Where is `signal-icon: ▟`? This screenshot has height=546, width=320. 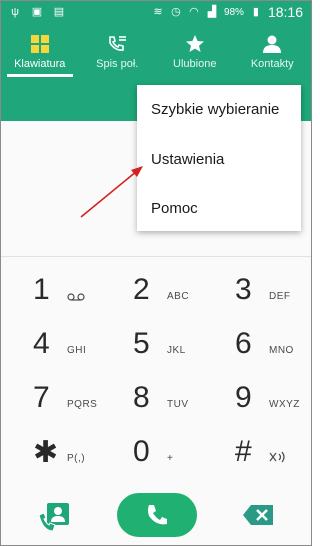
signal-icon: ▟ is located at coordinates (212, 12).